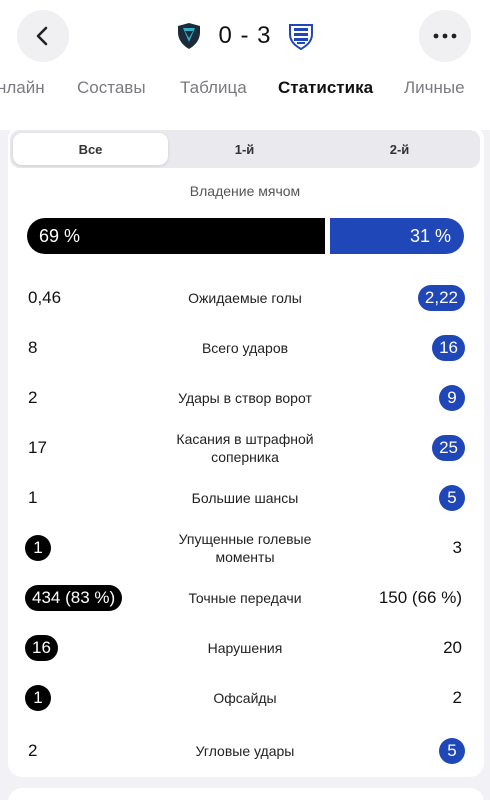  I want to click on stat-value-text: 0,46, so click(45, 297).